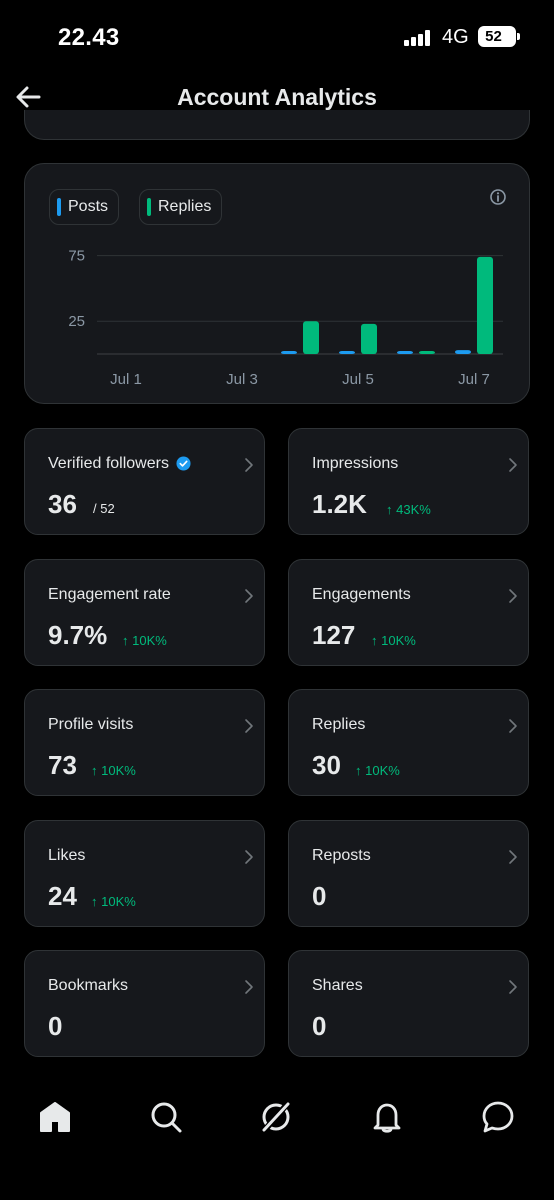  What do you see at coordinates (408, 481) in the screenshot?
I see `stat-card-impressions: Impressions 1.2K ↑ 43K%` at bounding box center [408, 481].